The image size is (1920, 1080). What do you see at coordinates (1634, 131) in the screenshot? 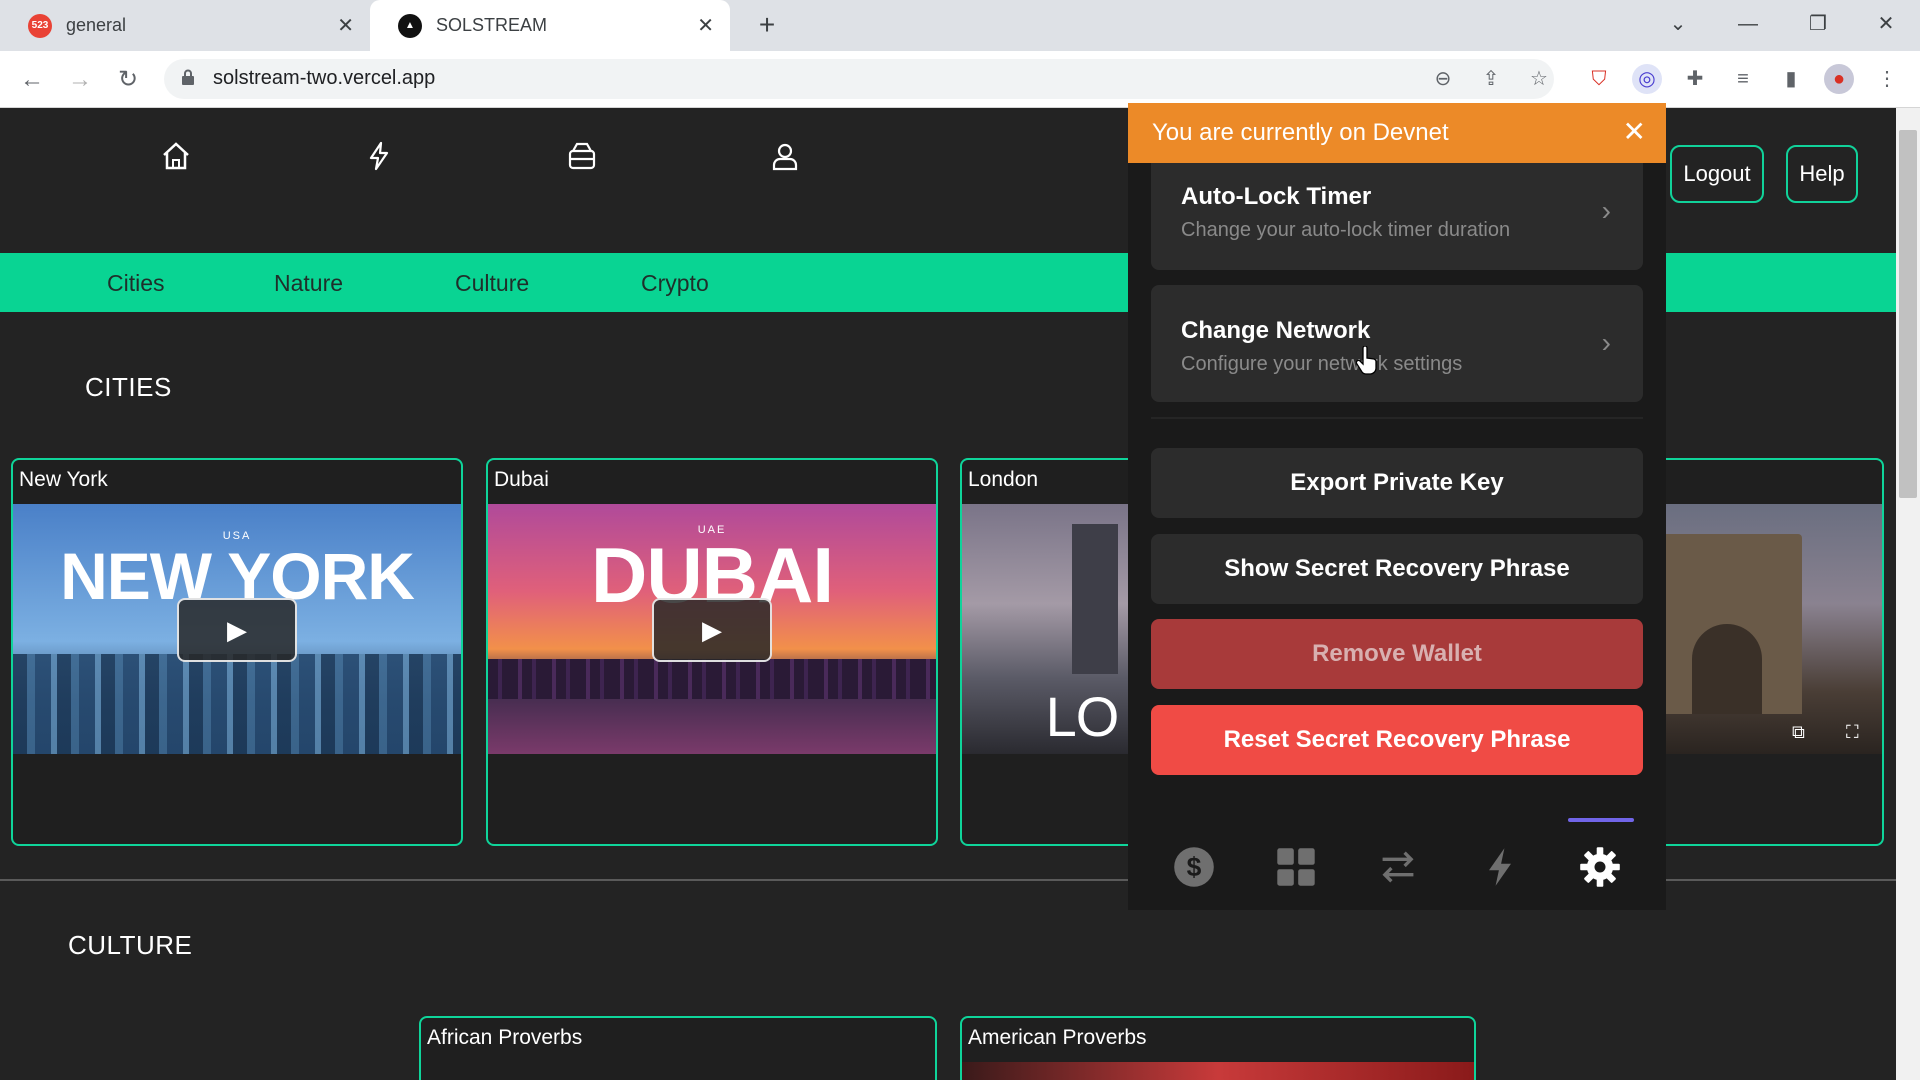
I see `close-icon: ✕` at bounding box center [1634, 131].